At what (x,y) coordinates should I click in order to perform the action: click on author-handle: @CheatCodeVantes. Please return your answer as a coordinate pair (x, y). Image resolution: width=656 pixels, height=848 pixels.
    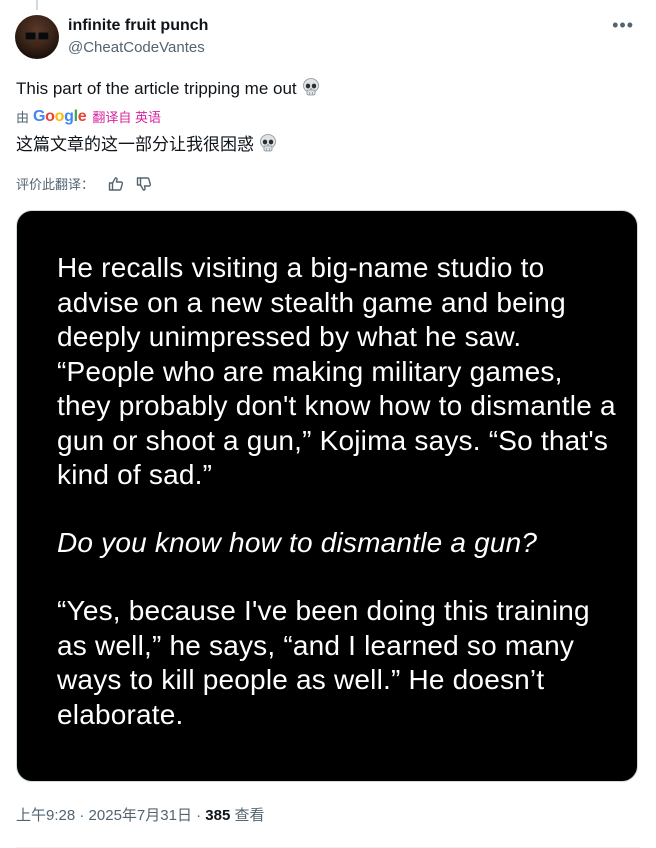
    Looking at the image, I should click on (136, 47).